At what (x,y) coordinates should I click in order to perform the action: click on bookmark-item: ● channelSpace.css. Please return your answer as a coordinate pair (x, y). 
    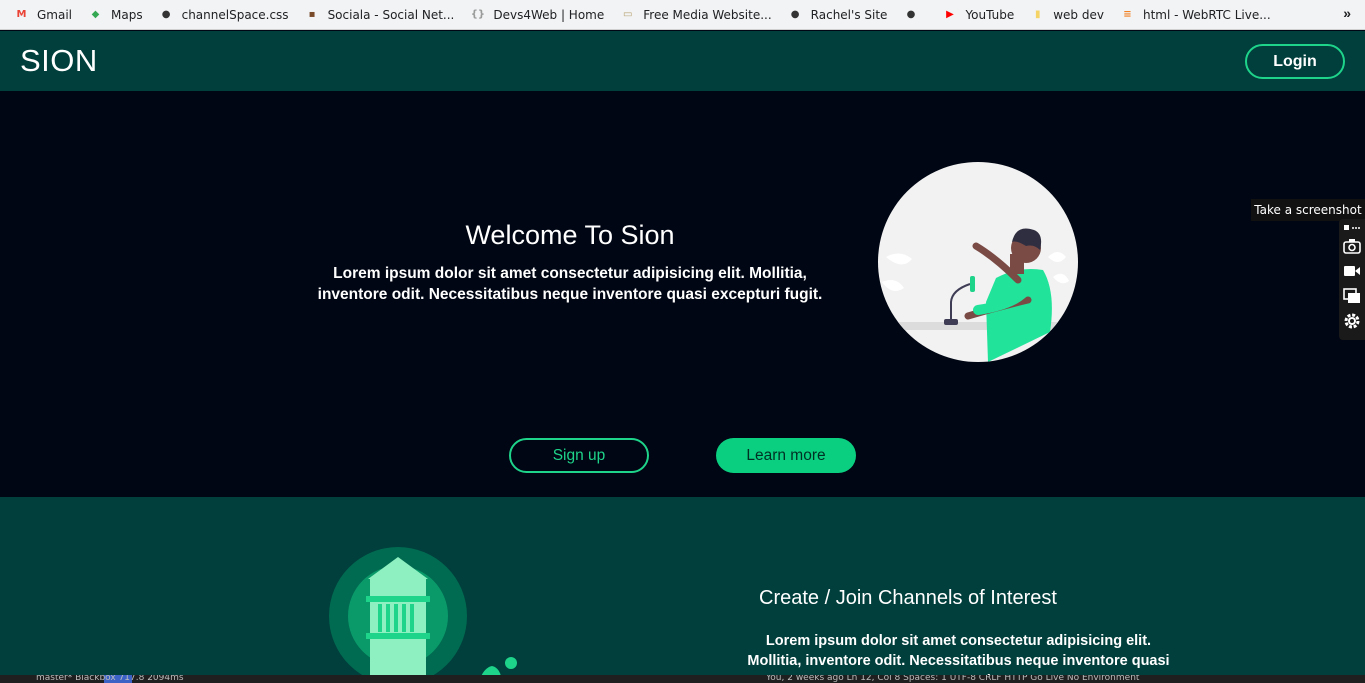
    Looking at the image, I should click on (224, 15).